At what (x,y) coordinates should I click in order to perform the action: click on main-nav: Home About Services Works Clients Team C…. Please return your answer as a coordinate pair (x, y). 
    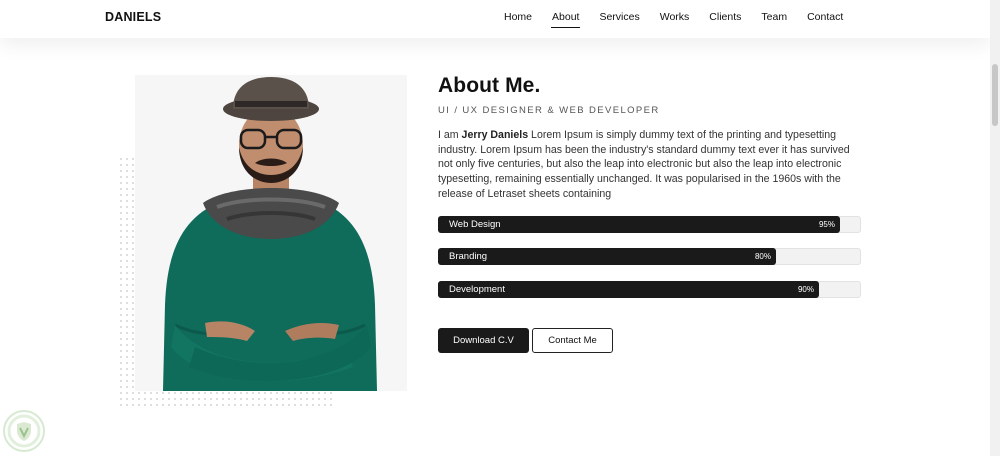
    Looking at the image, I should click on (673, 19).